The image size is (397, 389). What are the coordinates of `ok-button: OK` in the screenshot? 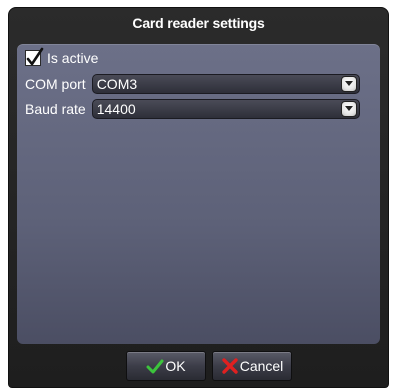 It's located at (166, 366).